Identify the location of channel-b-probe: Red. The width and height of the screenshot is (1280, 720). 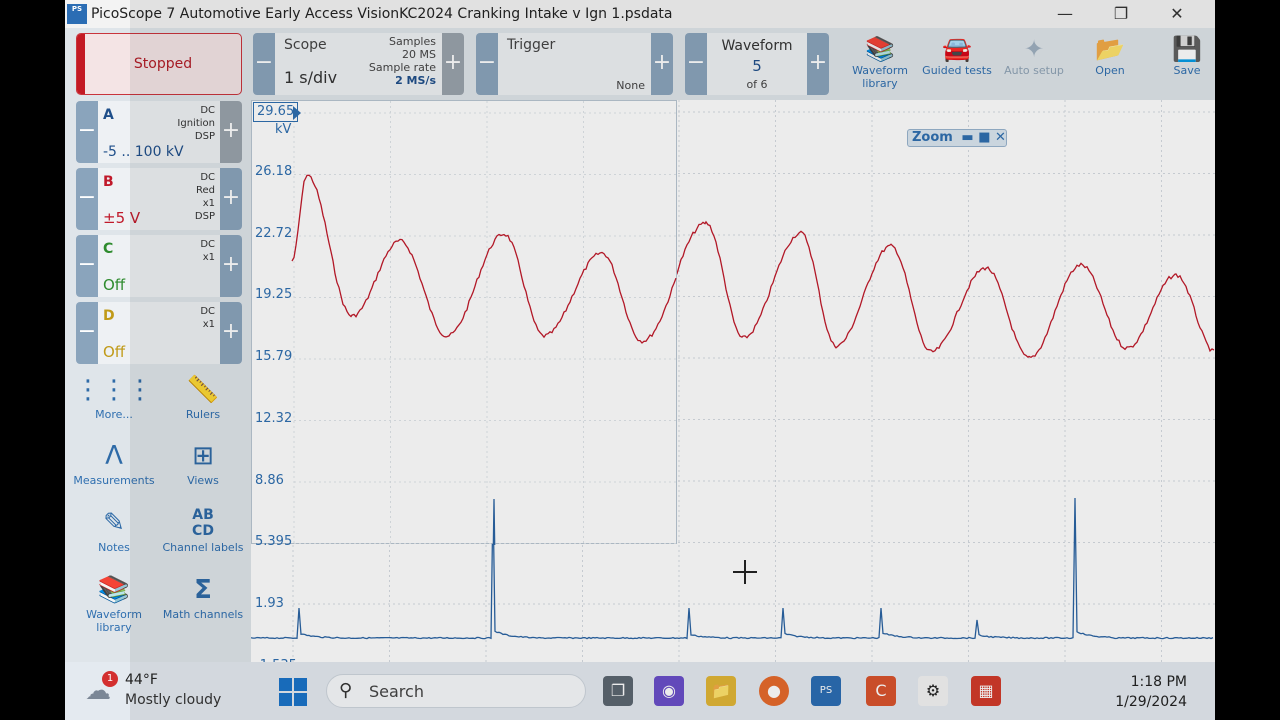
(205, 190).